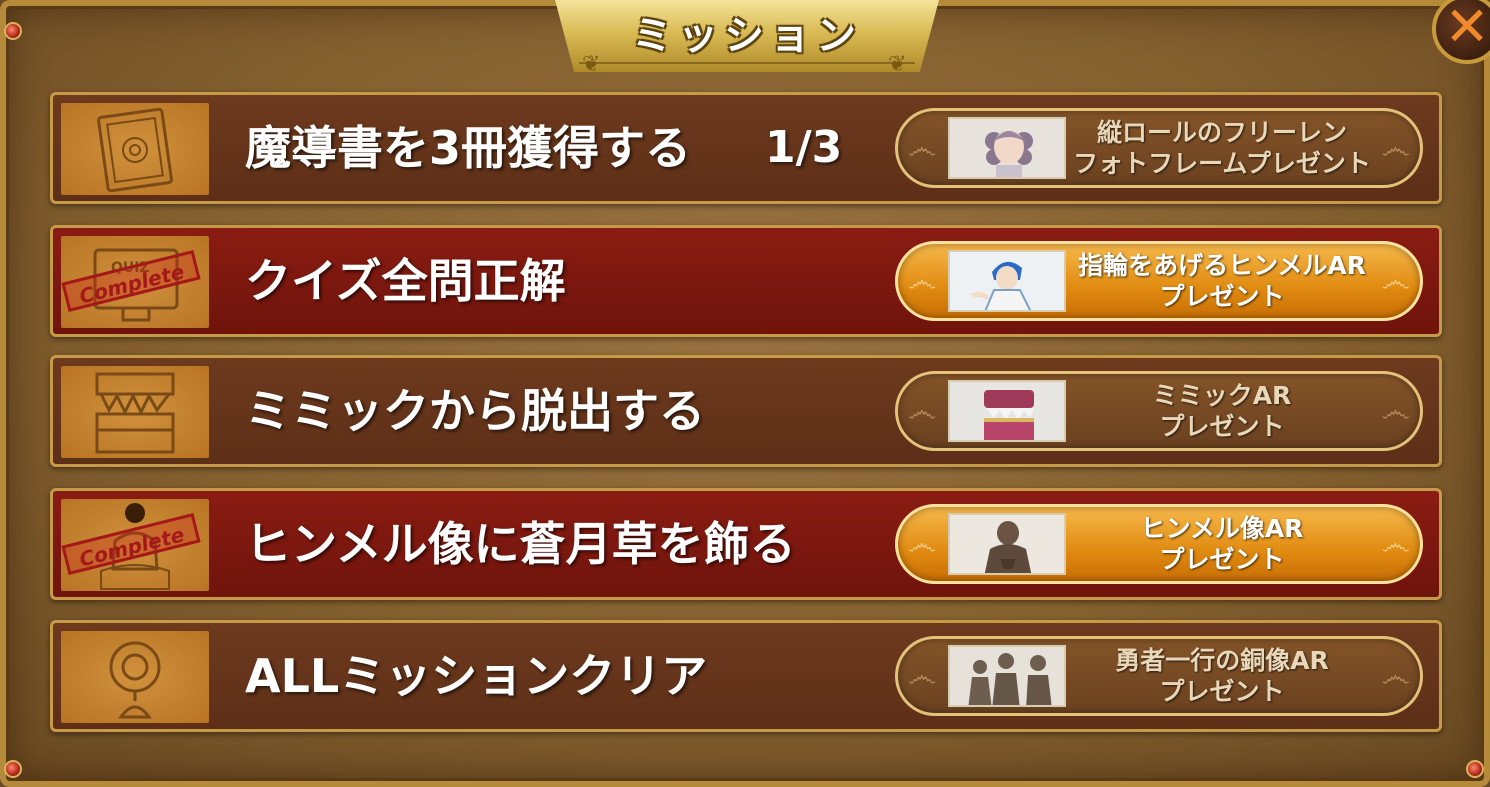 The width and height of the screenshot is (1490, 787). What do you see at coordinates (804, 147) in the screenshot?
I see `mission-progress: 1/3` at bounding box center [804, 147].